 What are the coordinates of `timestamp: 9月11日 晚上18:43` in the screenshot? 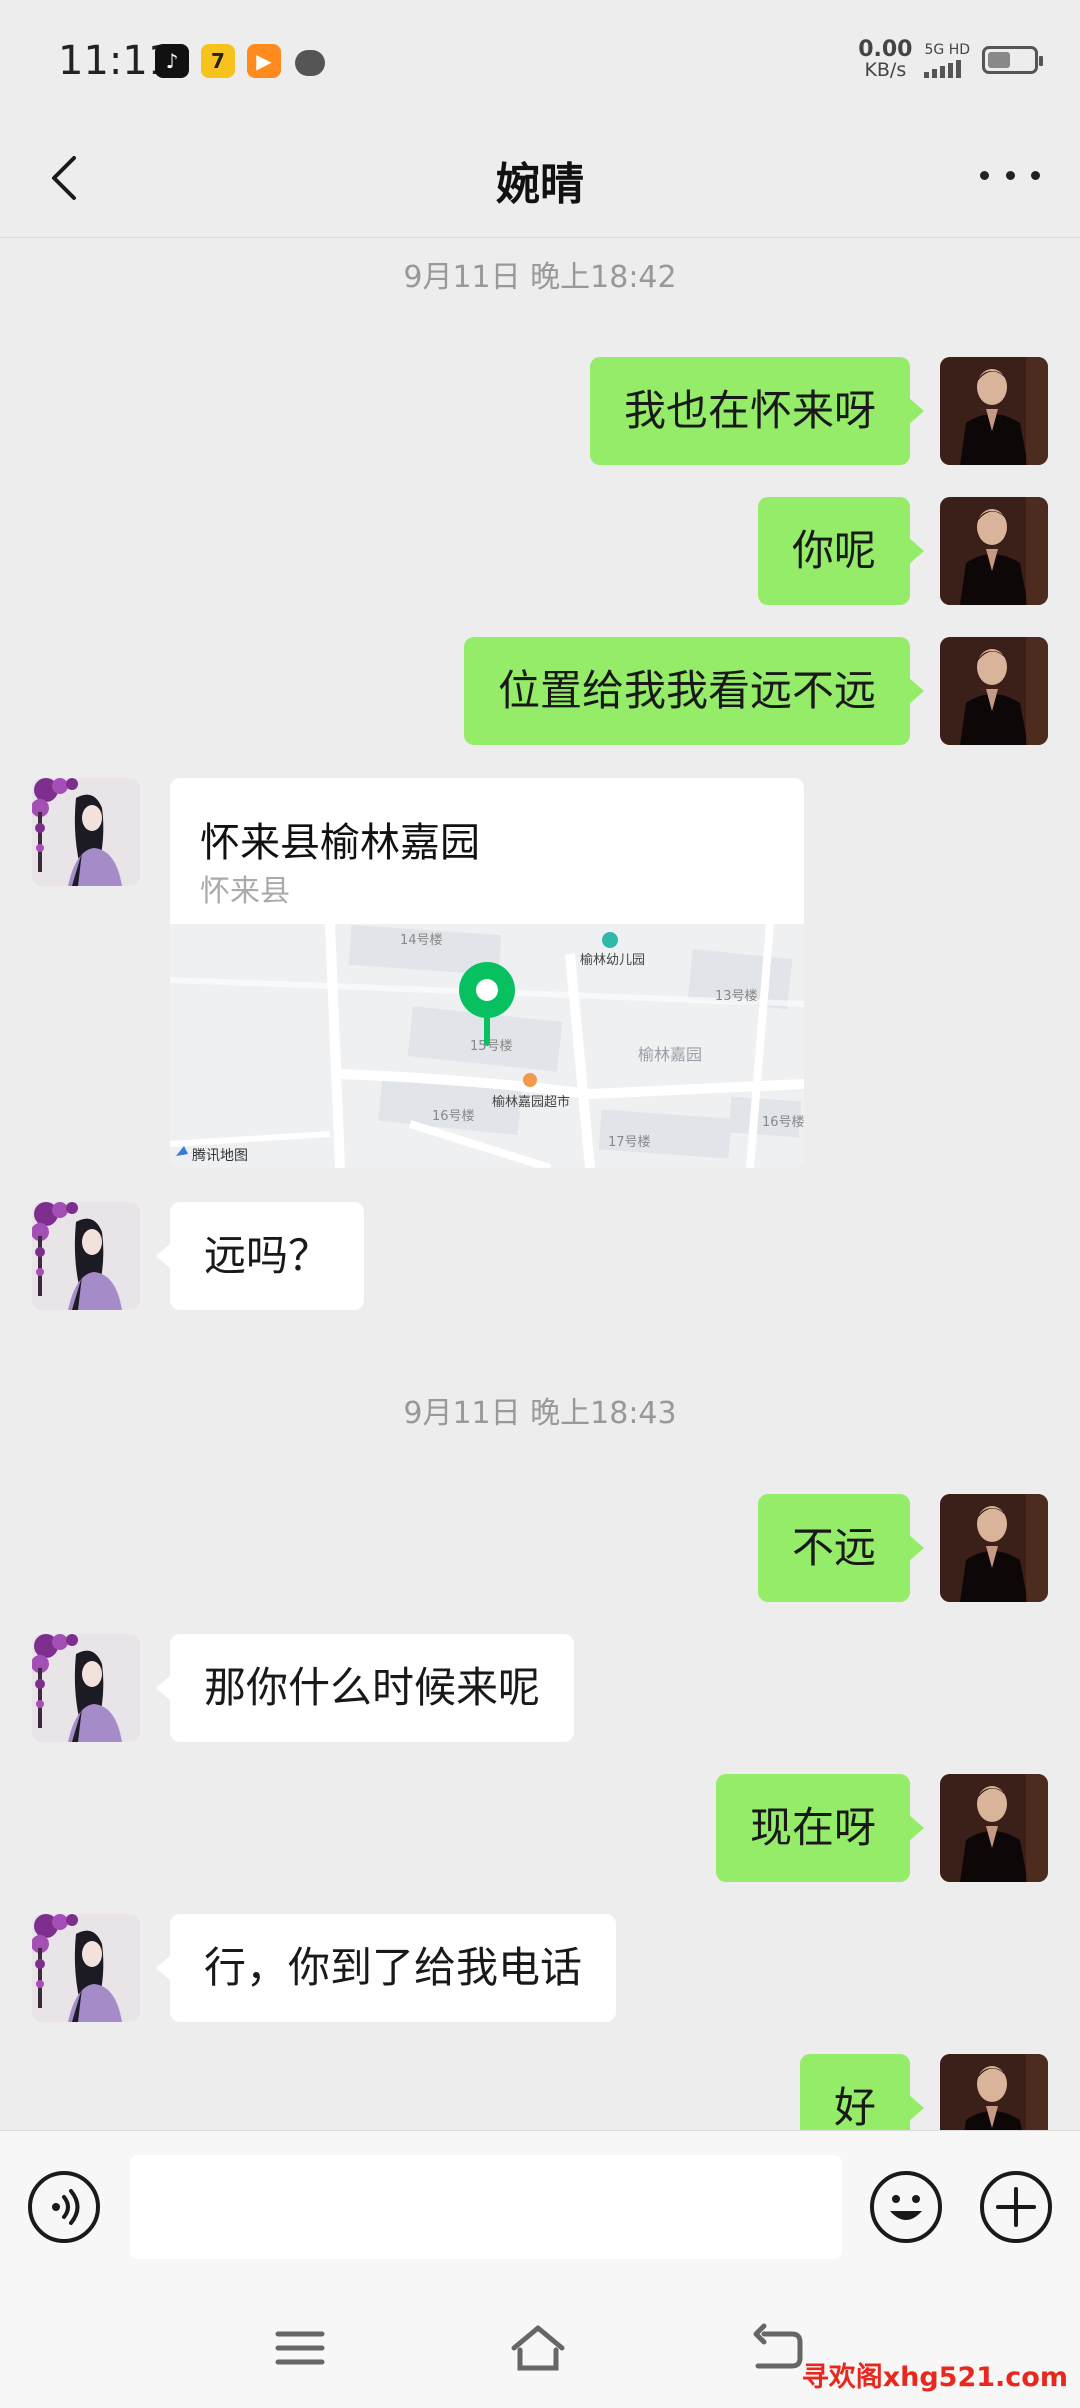 It's located at (540, 1413).